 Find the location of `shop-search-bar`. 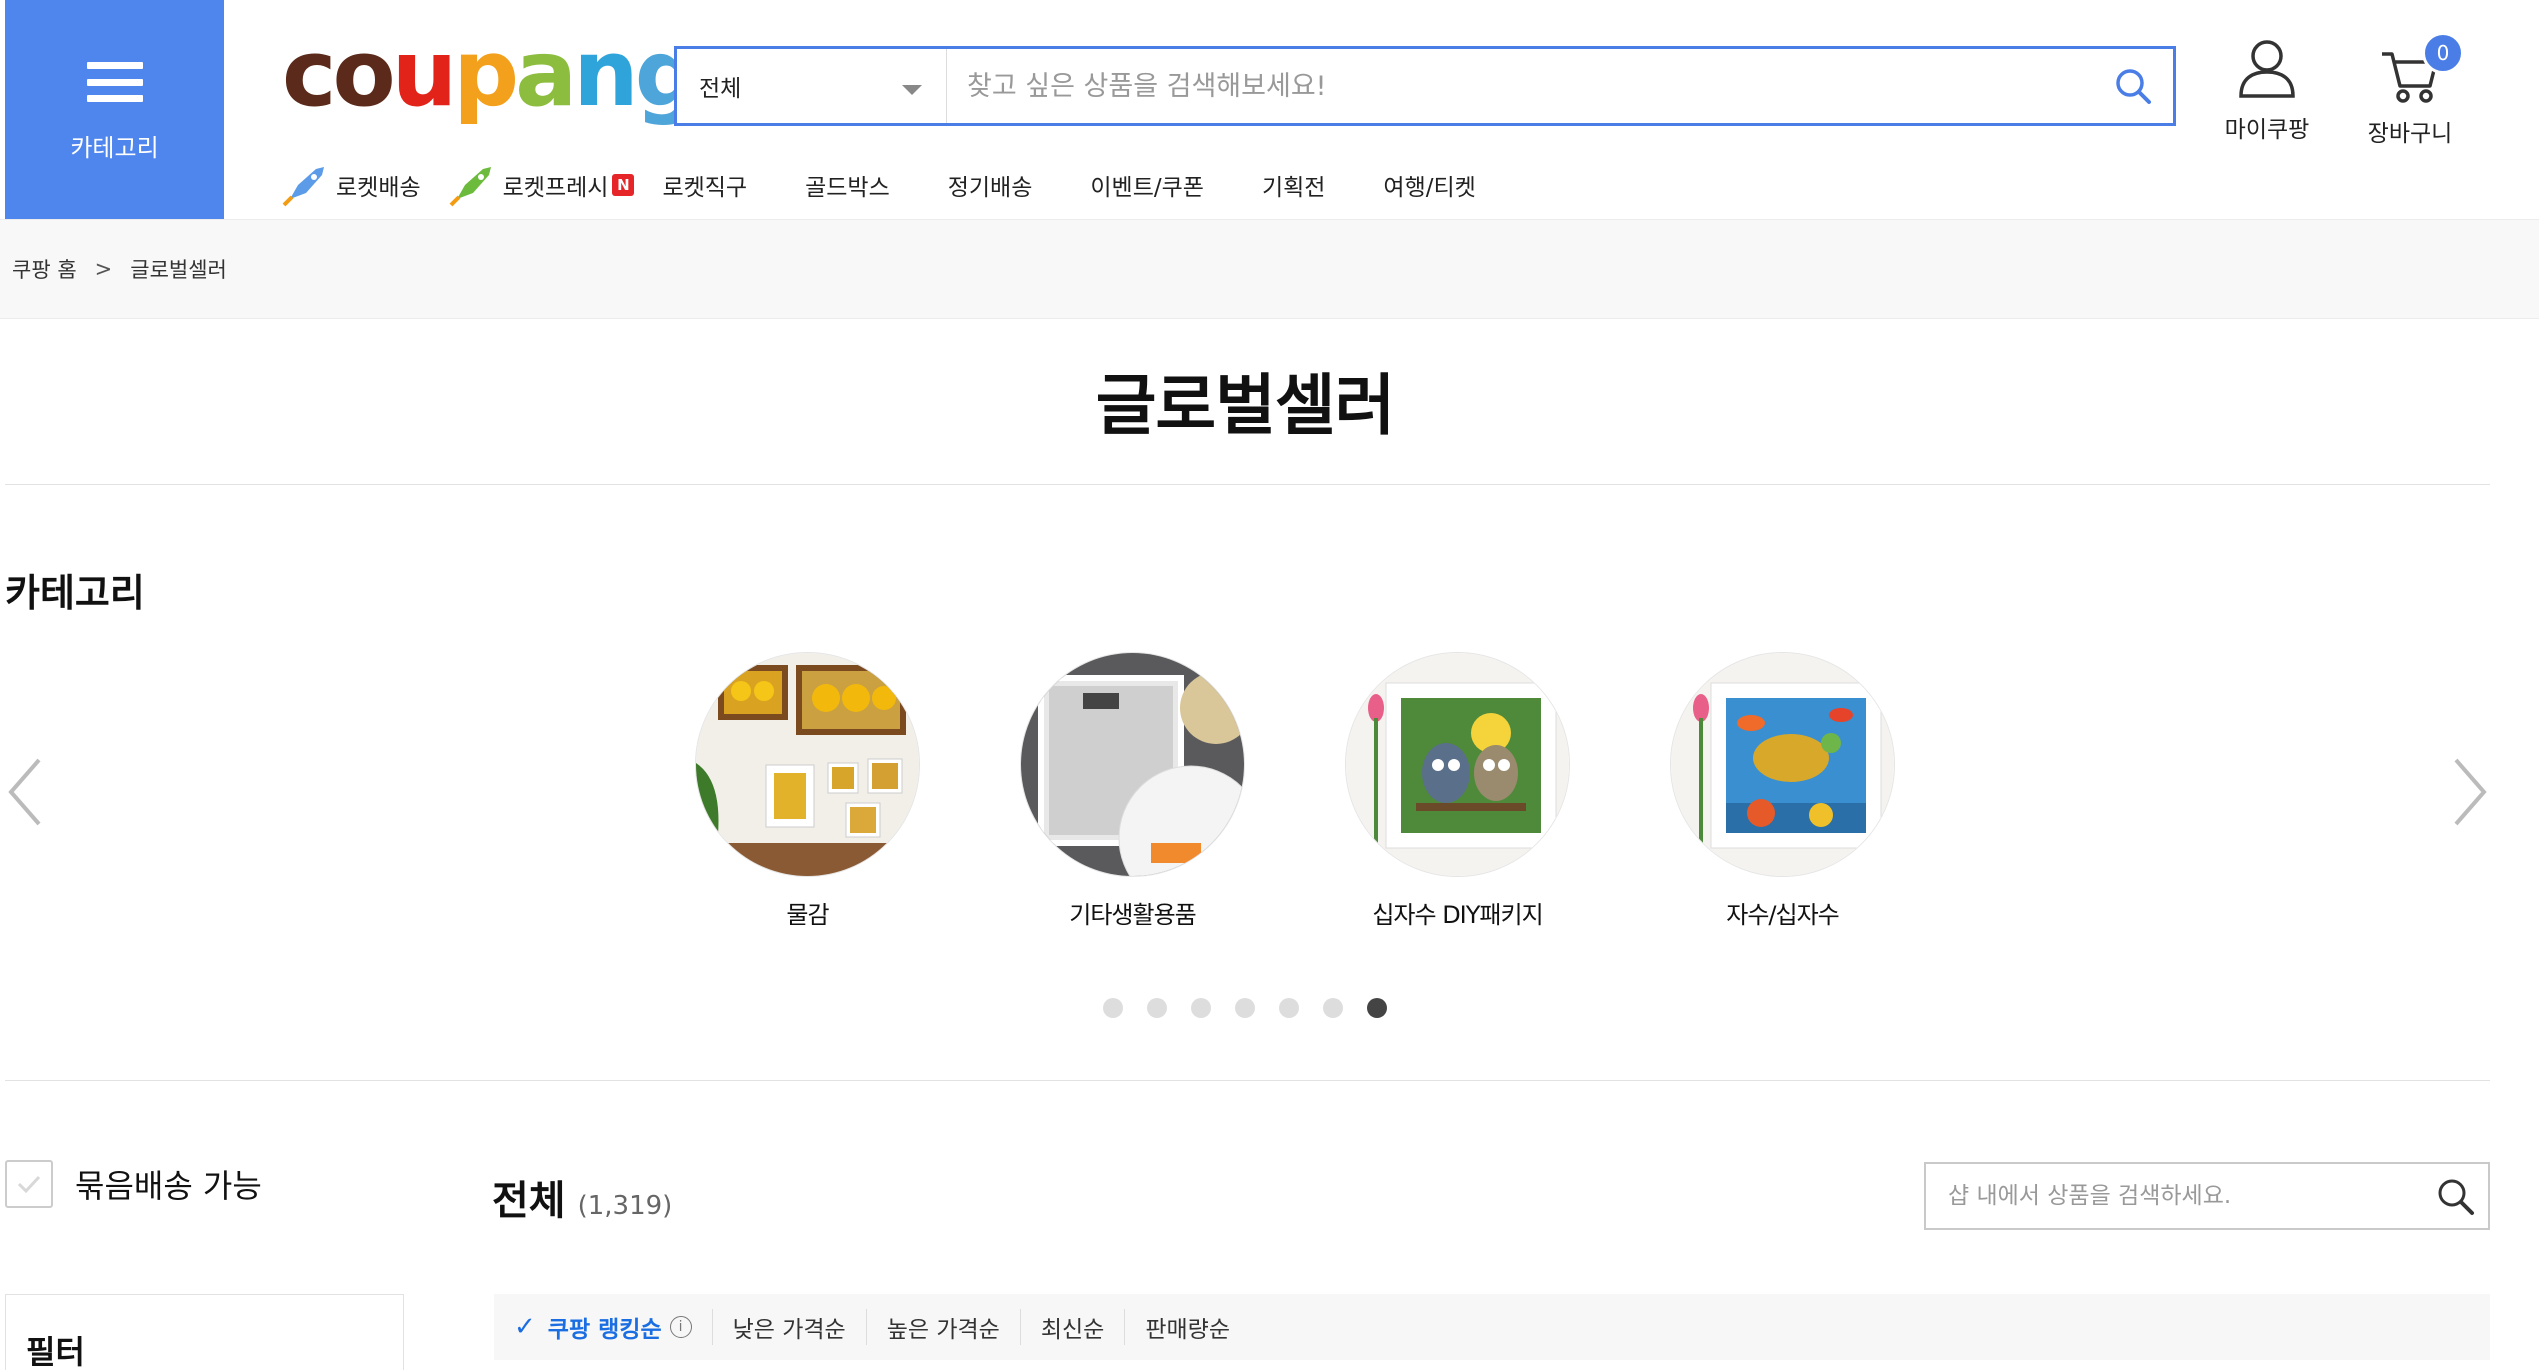

shop-search-bar is located at coordinates (2207, 1196).